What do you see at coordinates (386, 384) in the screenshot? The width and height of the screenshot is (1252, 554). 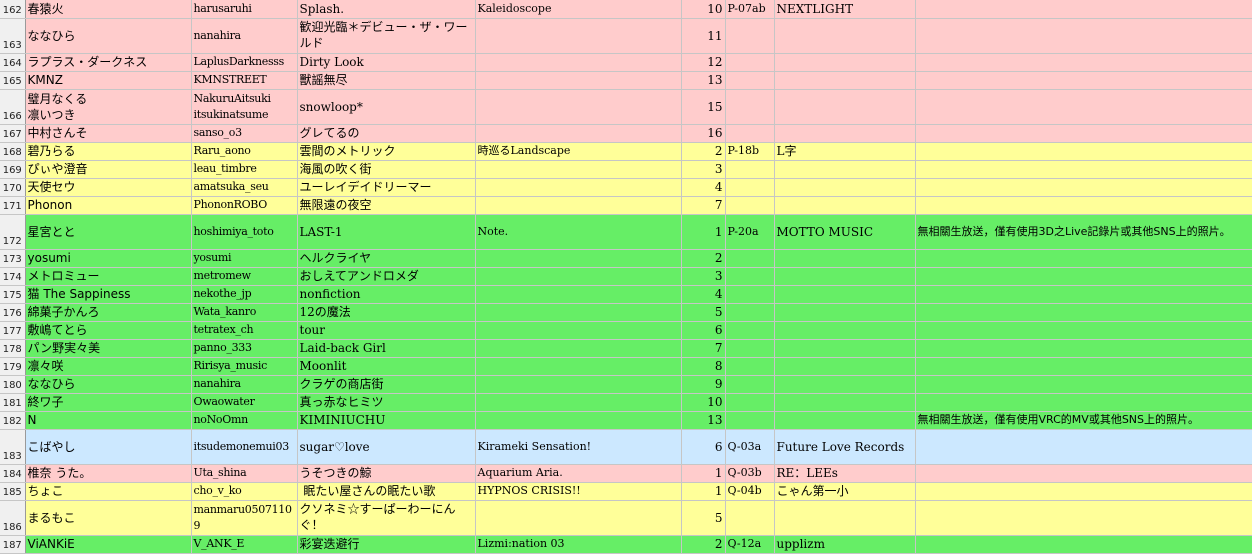 I see `cell-song-title: クラゲの商店街` at bounding box center [386, 384].